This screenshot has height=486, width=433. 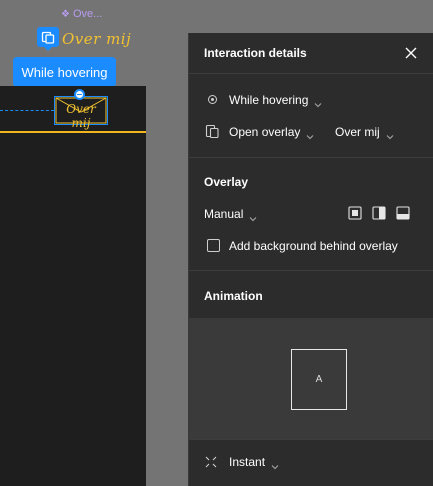 What do you see at coordinates (211, 464) in the screenshot?
I see `instant-icon` at bounding box center [211, 464].